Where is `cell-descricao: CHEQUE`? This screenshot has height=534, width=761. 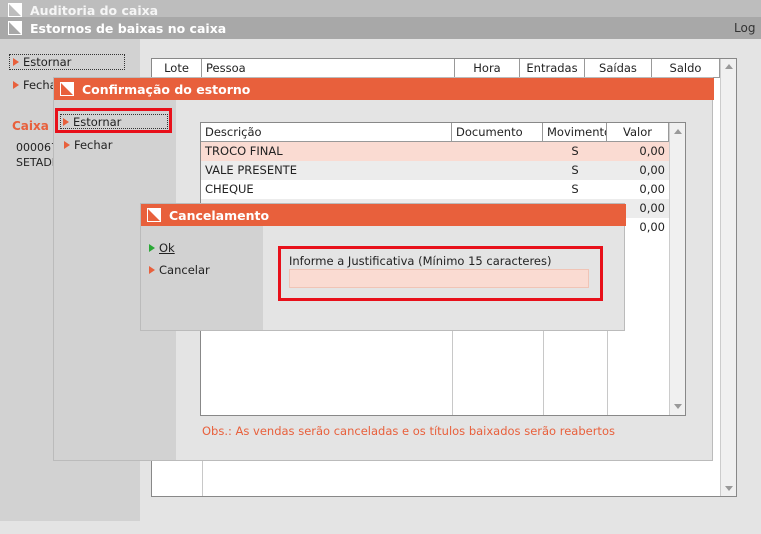 cell-descricao: CHEQUE is located at coordinates (229, 189).